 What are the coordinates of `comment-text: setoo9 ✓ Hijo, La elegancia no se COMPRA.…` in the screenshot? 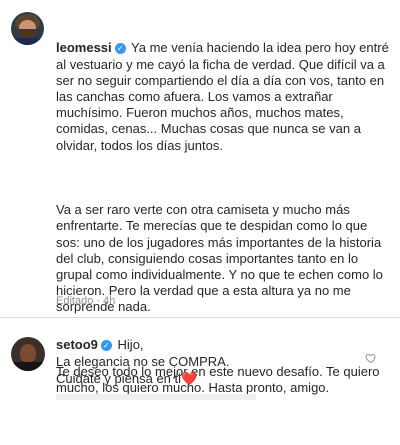 It's located at (206, 361).